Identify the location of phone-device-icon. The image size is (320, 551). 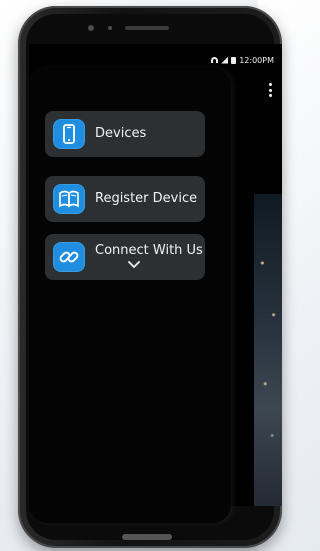
(69, 134).